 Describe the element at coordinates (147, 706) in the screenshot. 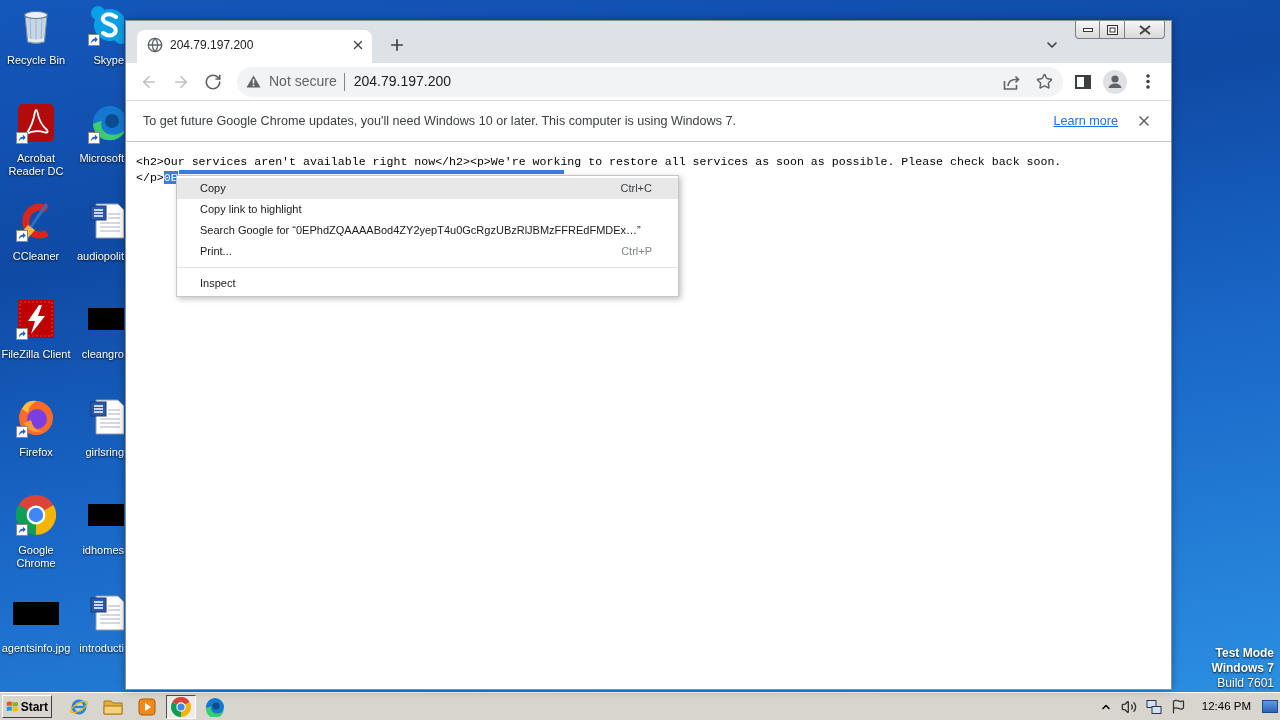

I see `play-tile-icon` at that location.